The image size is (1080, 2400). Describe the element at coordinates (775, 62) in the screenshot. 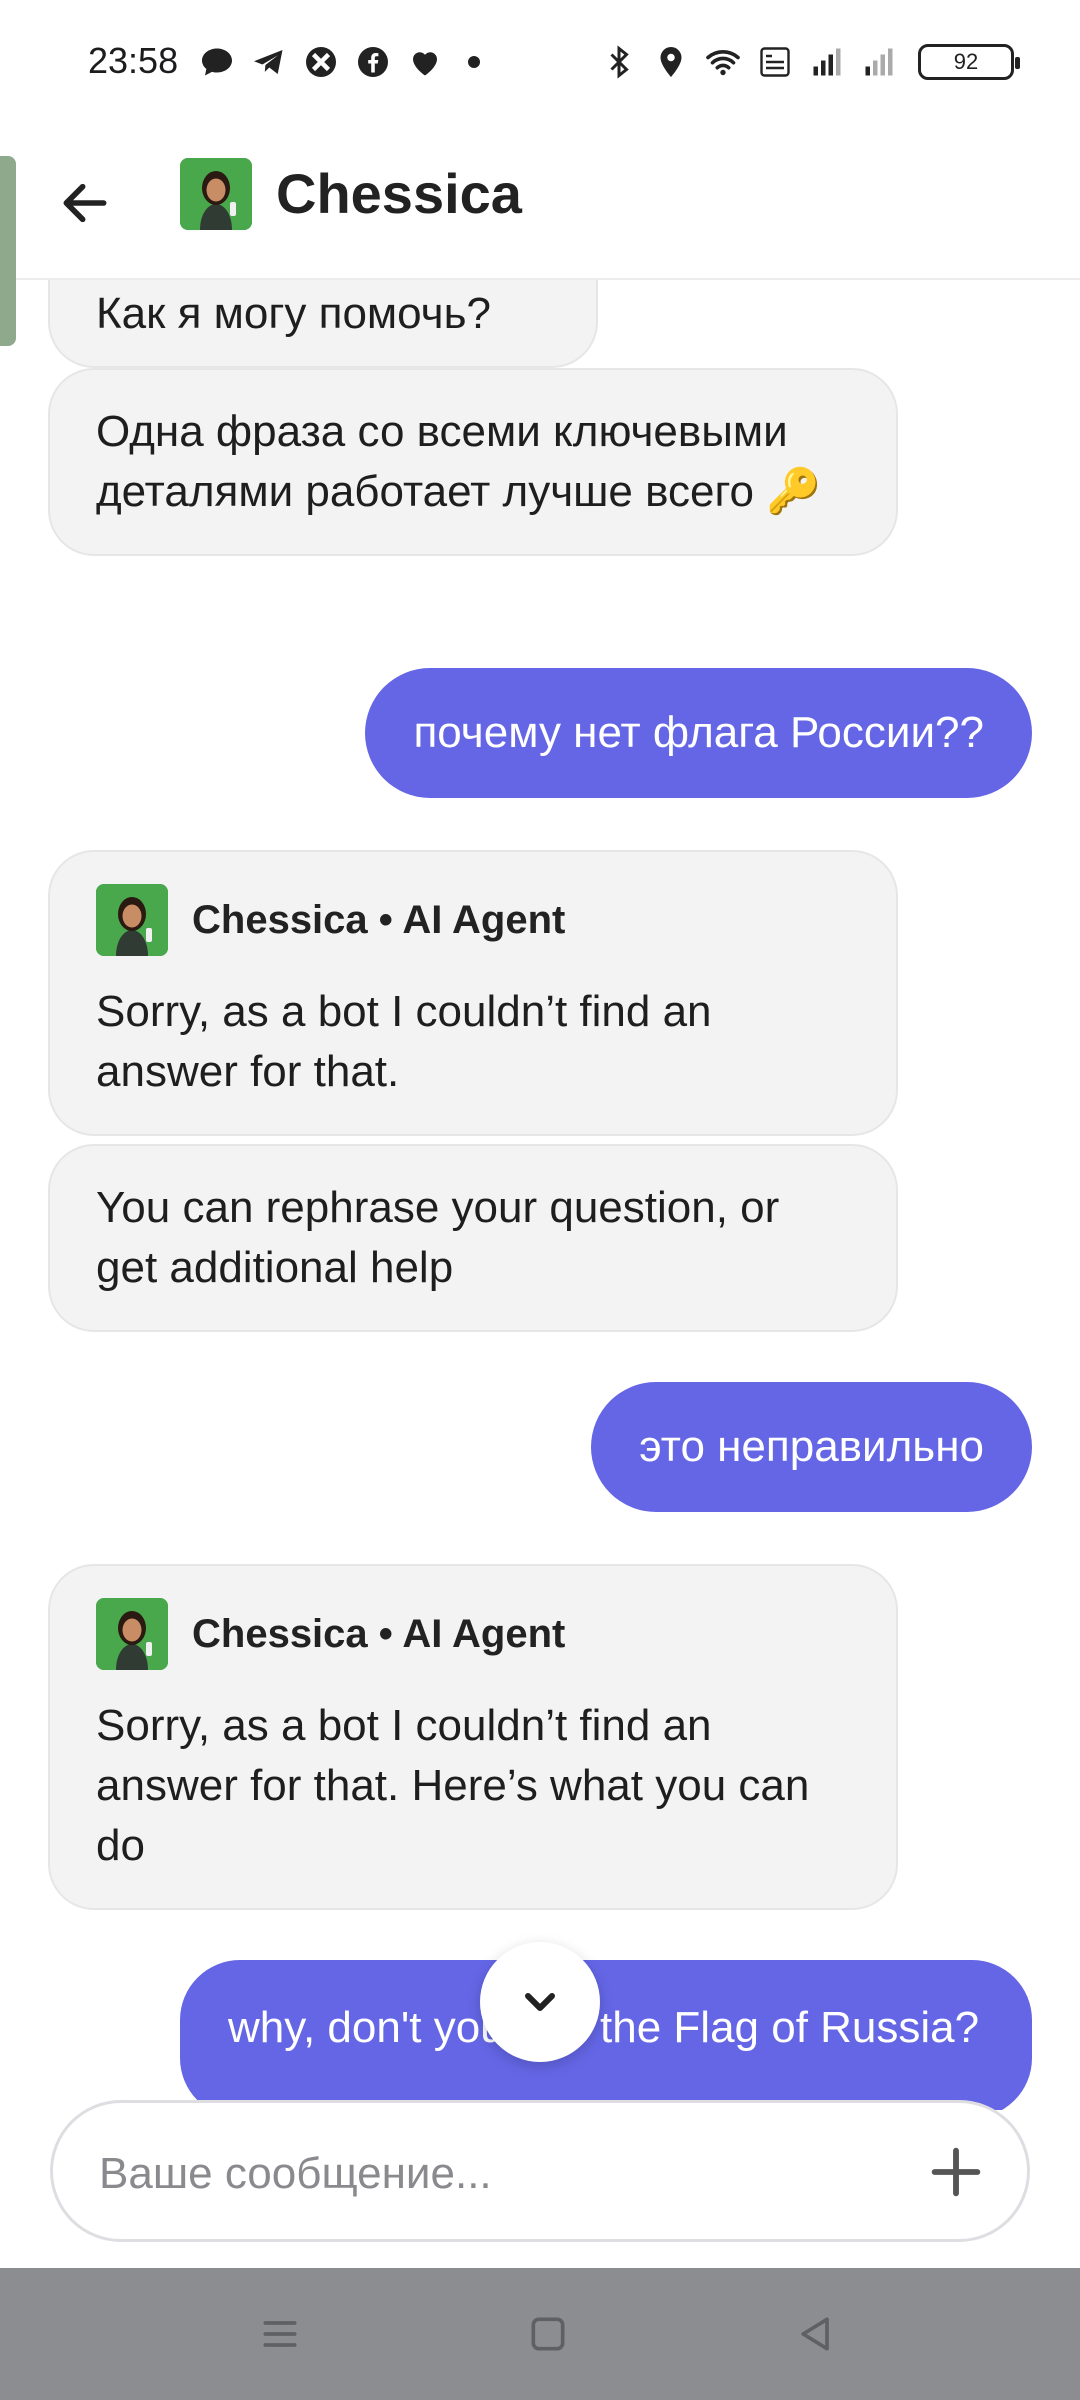

I see `volte-icon` at that location.